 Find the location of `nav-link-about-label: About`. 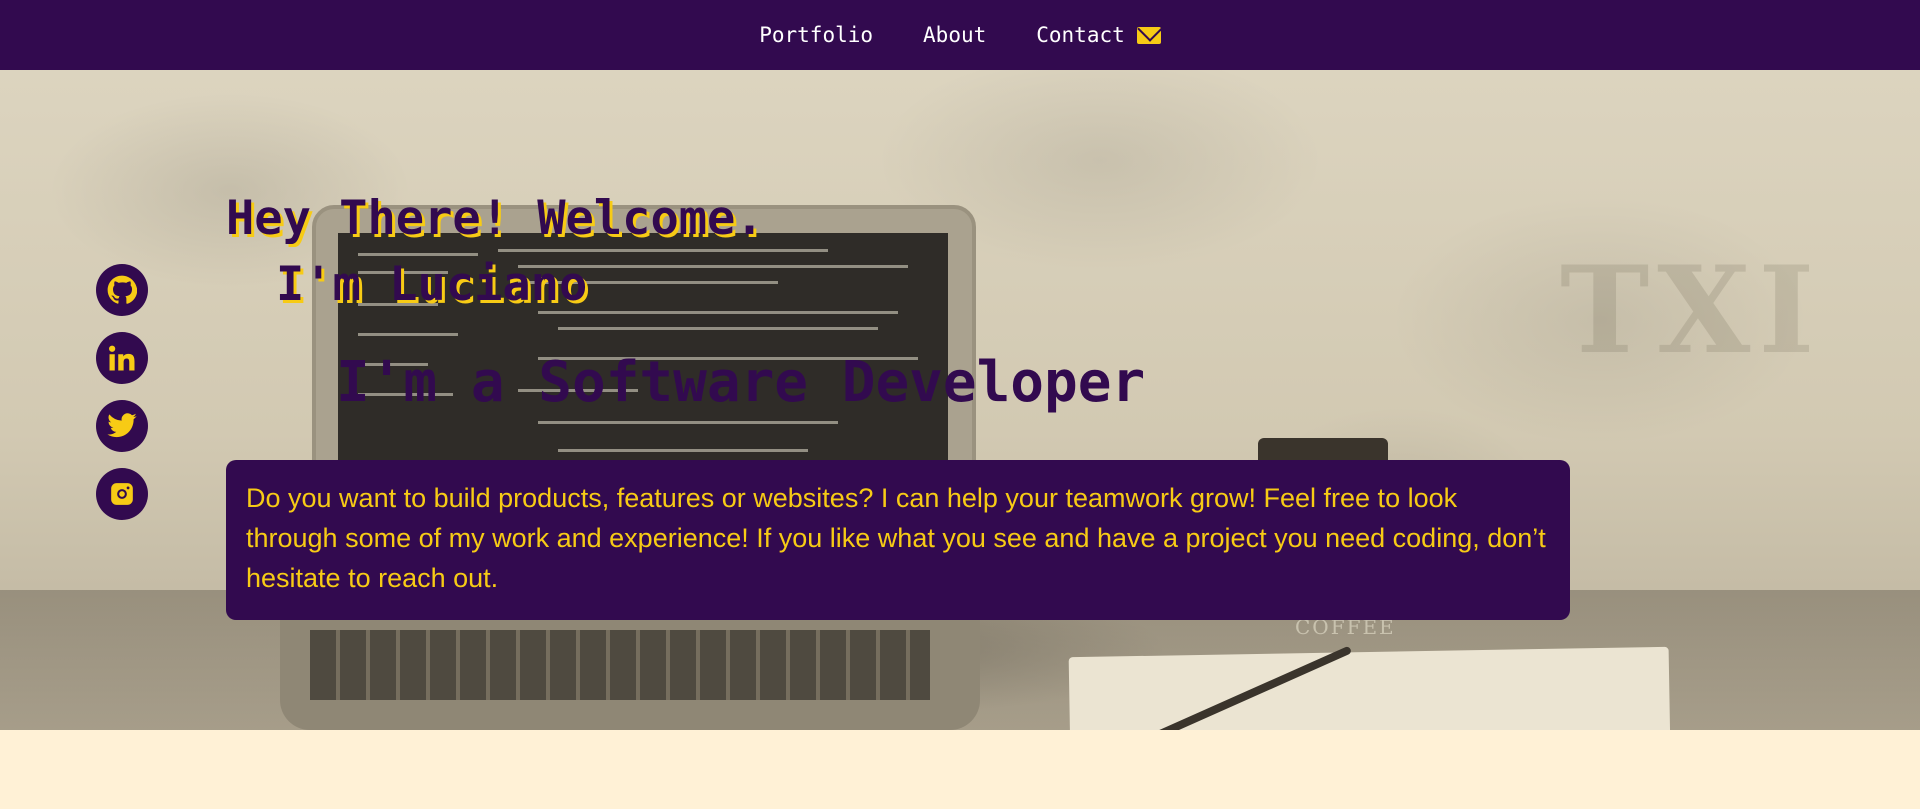

nav-link-about-label: About is located at coordinates (955, 35).